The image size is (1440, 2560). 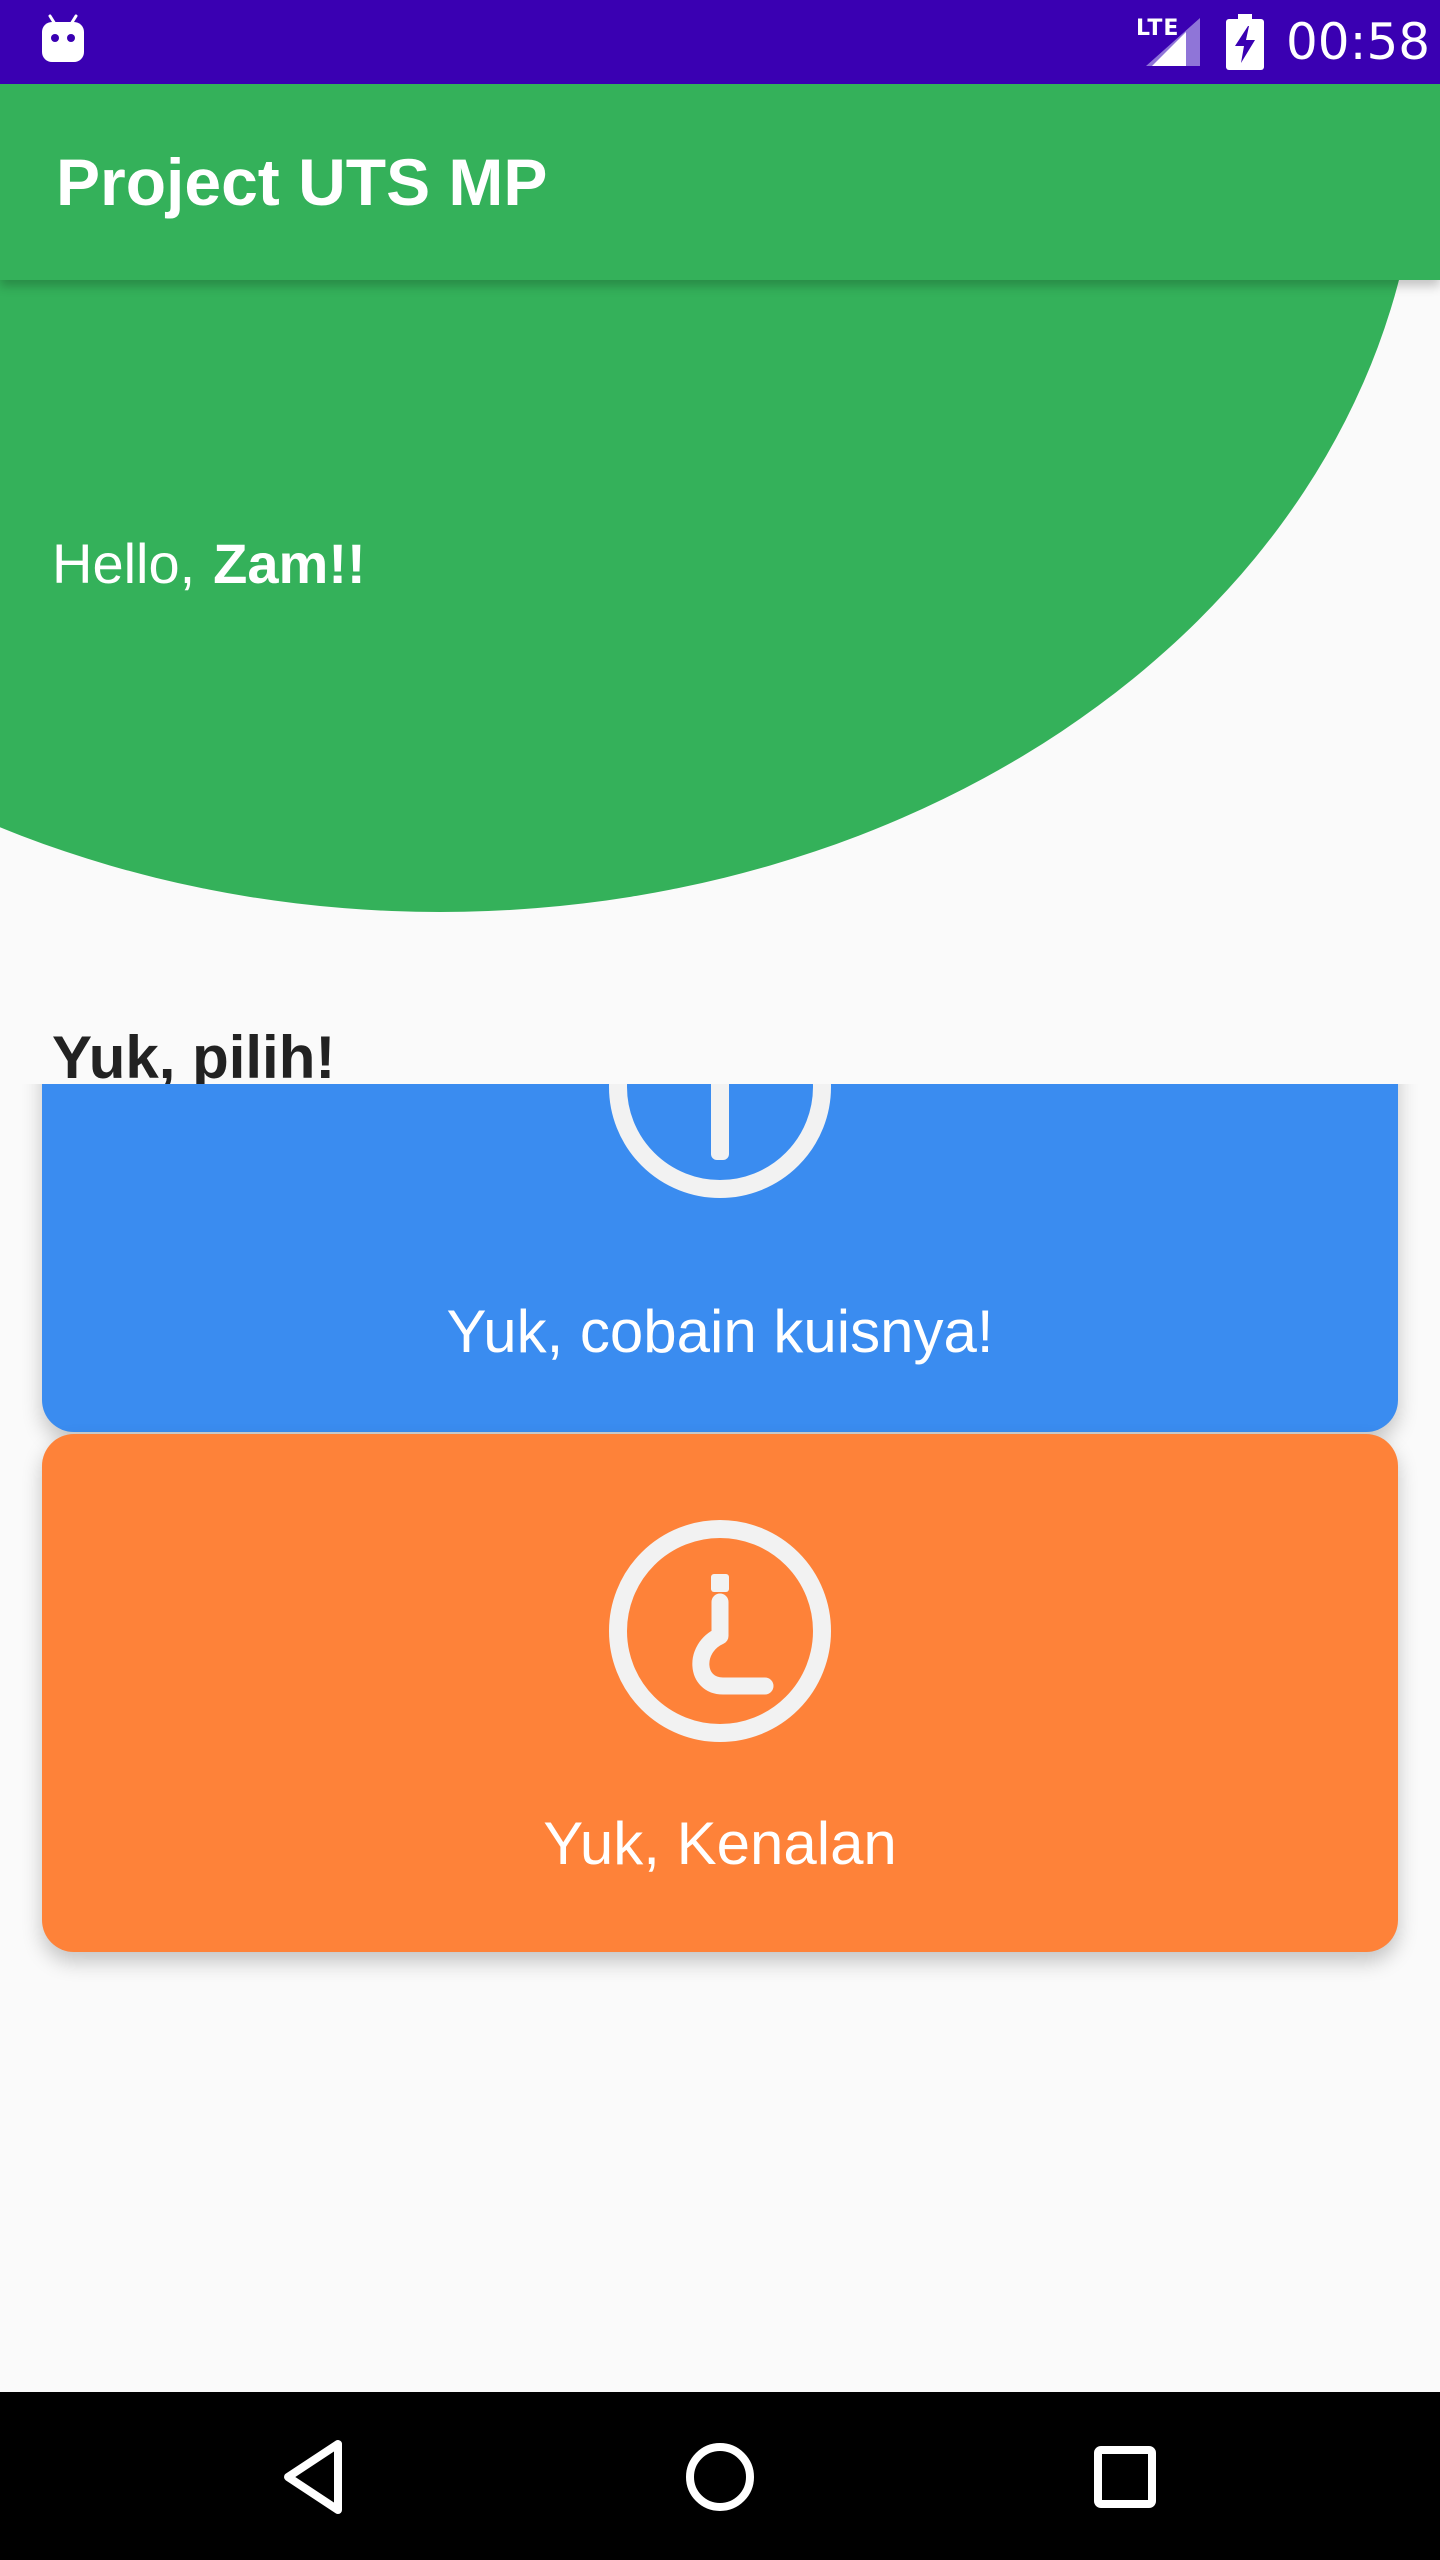 What do you see at coordinates (1245, 42) in the screenshot?
I see `battery-charging-icon` at bounding box center [1245, 42].